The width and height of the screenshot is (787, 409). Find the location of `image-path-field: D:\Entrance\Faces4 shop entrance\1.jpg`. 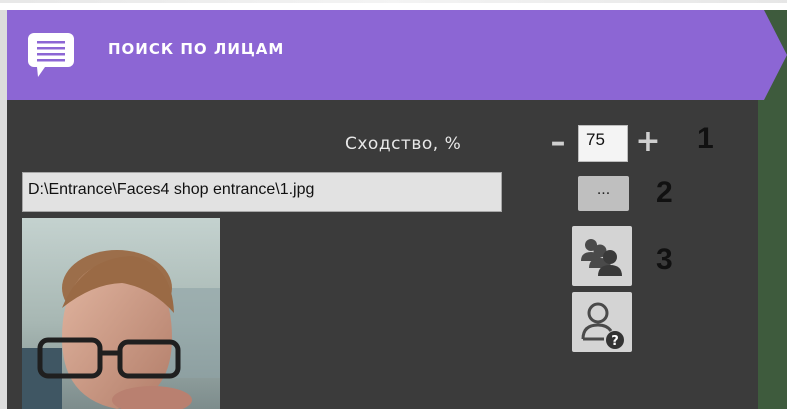

image-path-field: D:\Entrance\Faces4 shop entrance\1.jpg is located at coordinates (262, 192).